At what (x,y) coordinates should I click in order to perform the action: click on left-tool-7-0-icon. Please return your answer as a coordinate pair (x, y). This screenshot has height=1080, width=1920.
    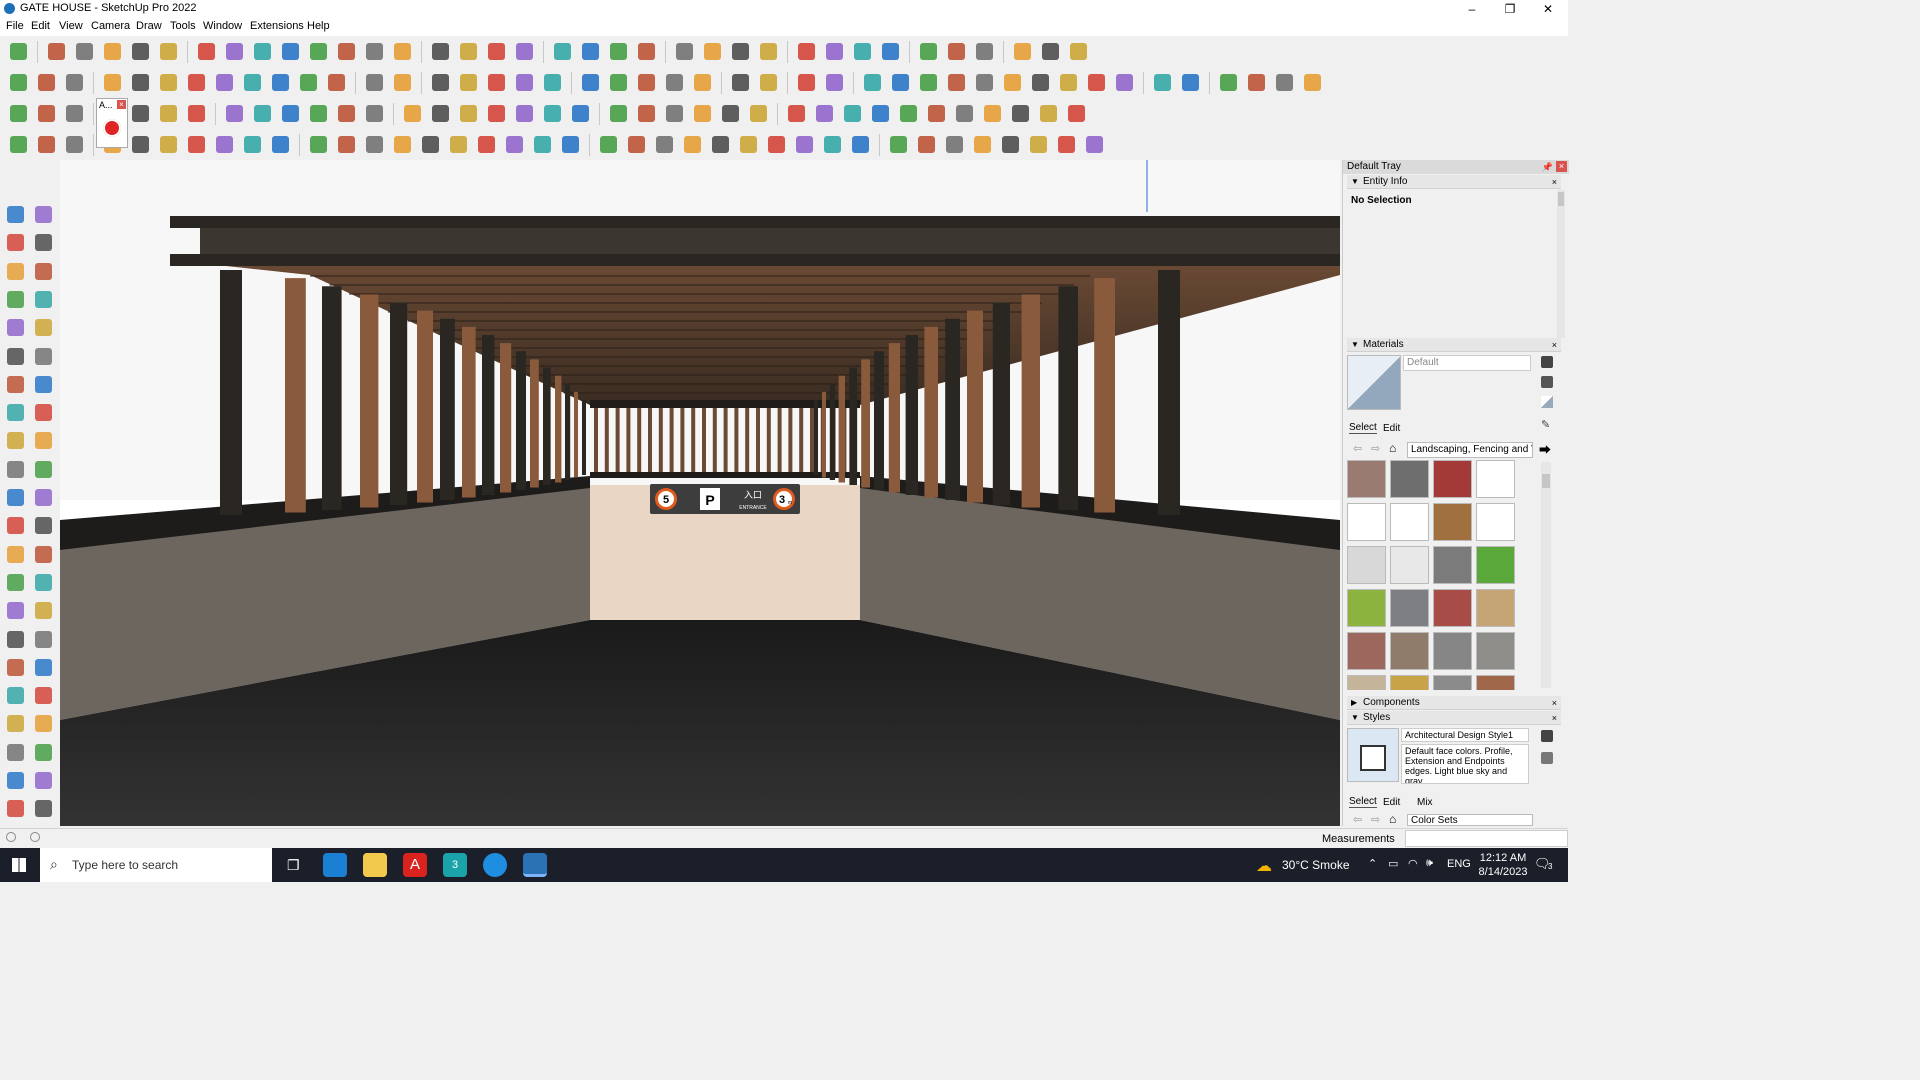
    Looking at the image, I should click on (15, 412).